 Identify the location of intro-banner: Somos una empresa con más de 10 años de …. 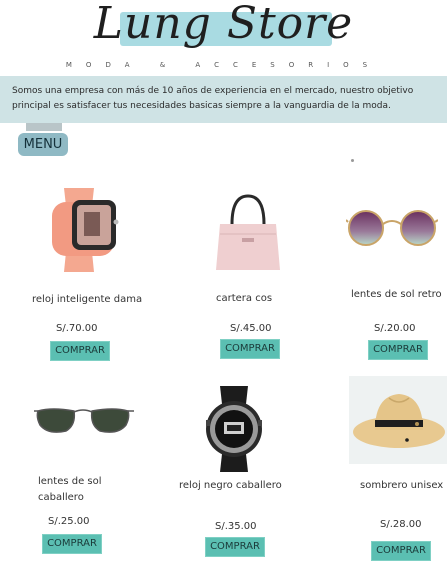
(223, 99).